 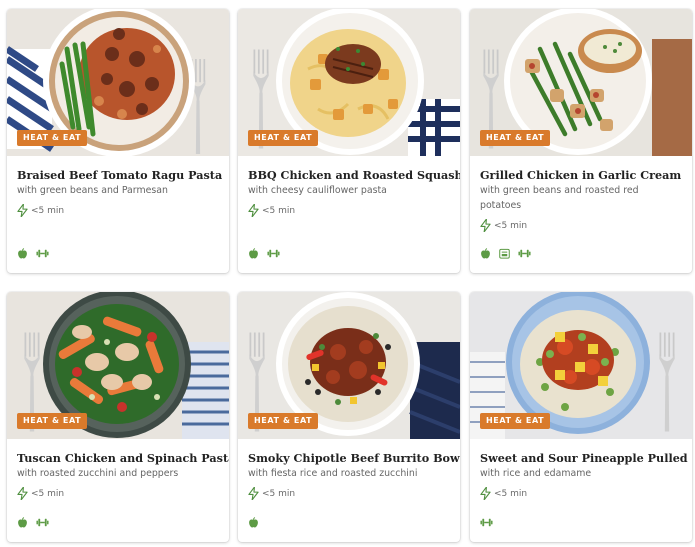 What do you see at coordinates (119, 175) in the screenshot?
I see `meal-title: Braised Beef Tomato Ragu Pasta` at bounding box center [119, 175].